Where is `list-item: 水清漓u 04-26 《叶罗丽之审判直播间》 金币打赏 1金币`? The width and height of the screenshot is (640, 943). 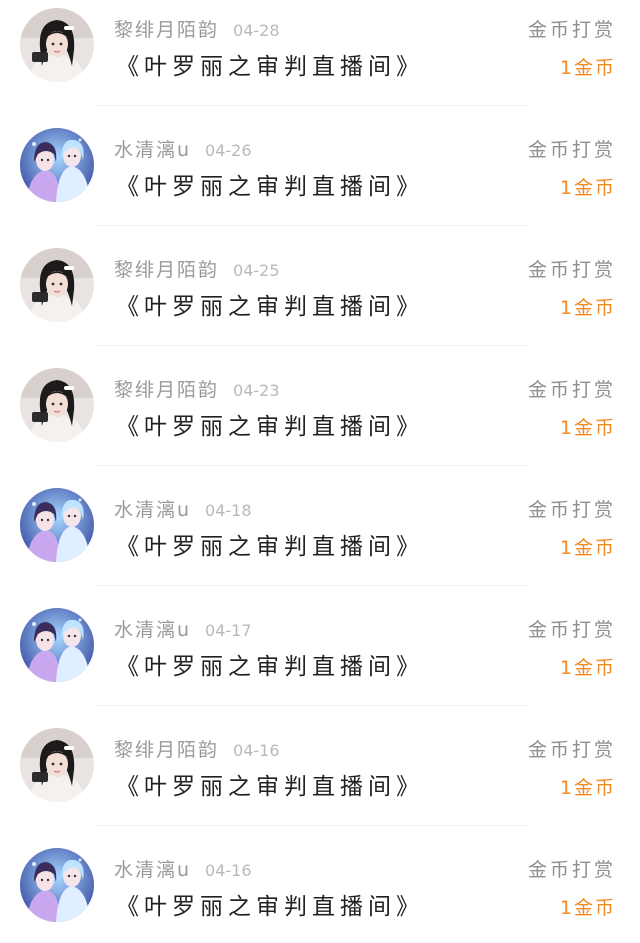
list-item: 水清漓u 04-26 《叶罗丽之审判直播间》 金币打赏 1金币 is located at coordinates (320, 180).